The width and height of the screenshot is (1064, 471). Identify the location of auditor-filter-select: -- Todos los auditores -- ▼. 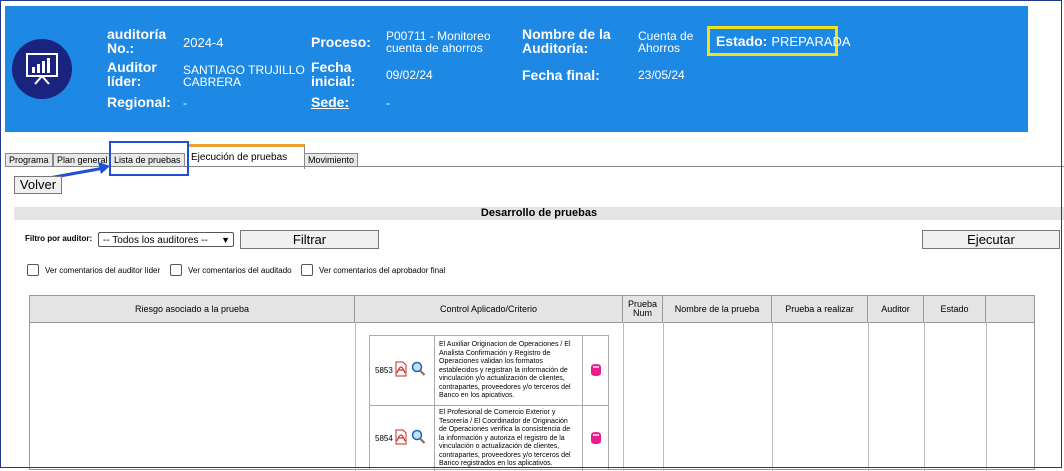
(166, 239).